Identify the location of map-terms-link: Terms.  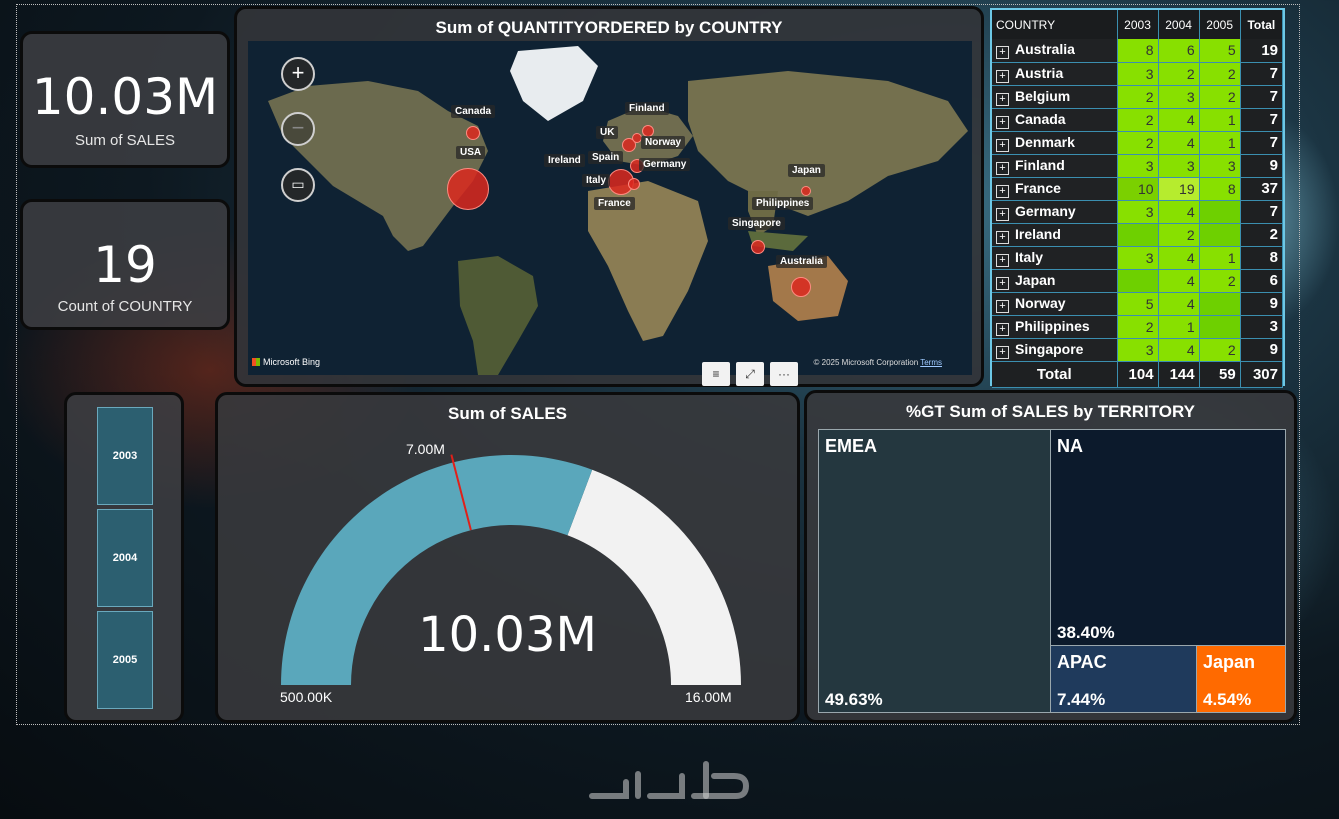
(931, 362).